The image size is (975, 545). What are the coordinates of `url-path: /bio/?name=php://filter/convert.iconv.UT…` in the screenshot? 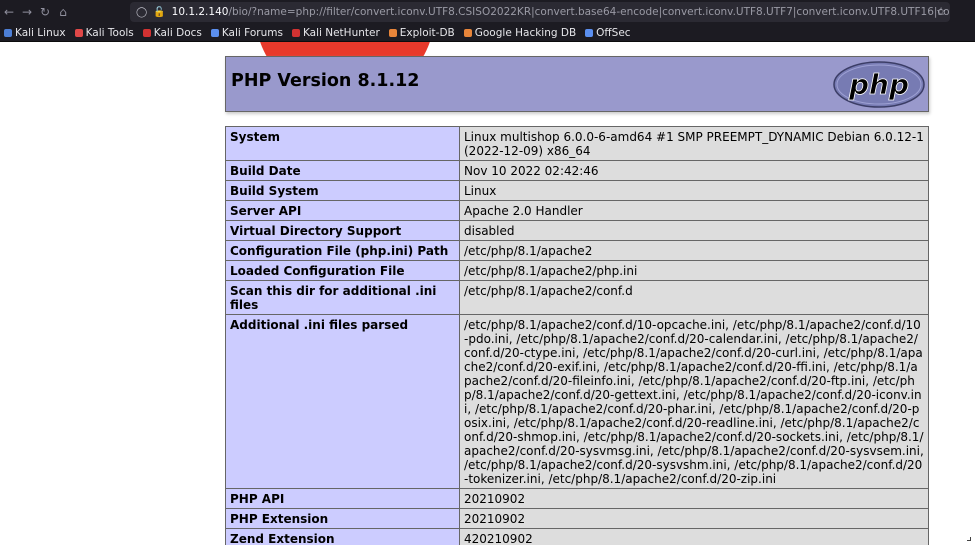 It's located at (589, 12).